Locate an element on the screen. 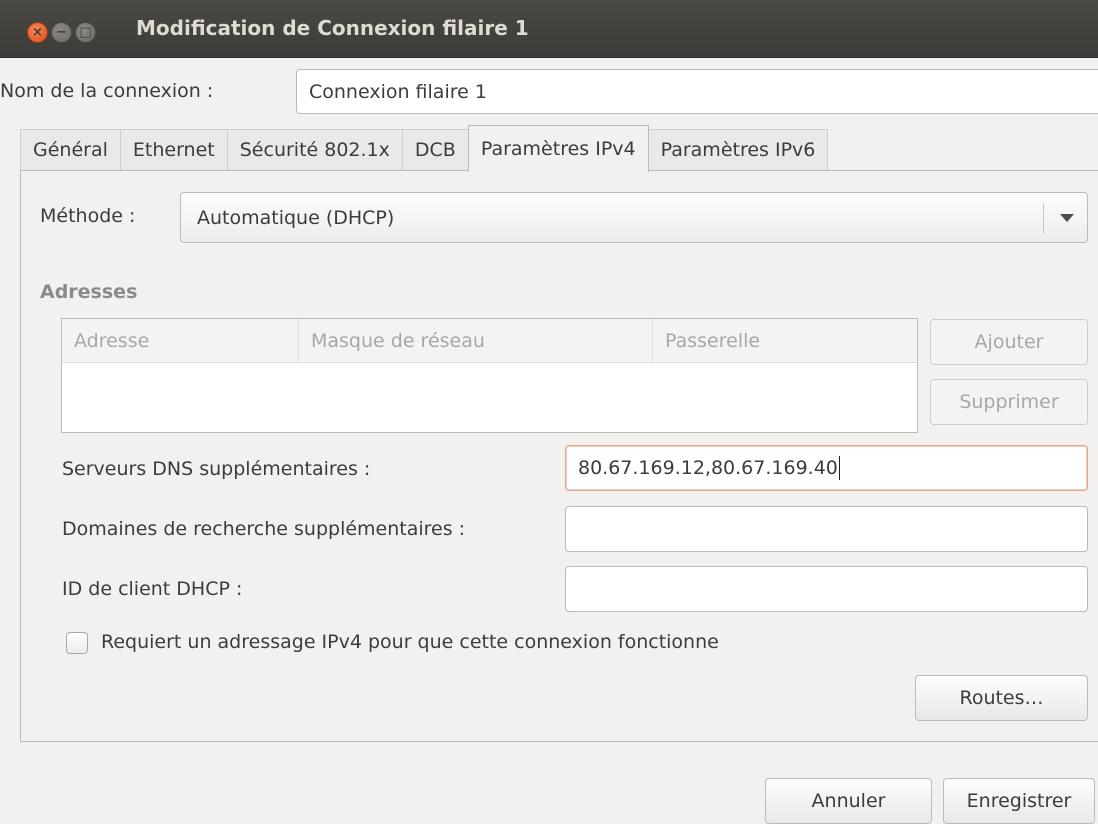 This screenshot has height=824, width=1098. dropdown-separator is located at coordinates (1043, 218).